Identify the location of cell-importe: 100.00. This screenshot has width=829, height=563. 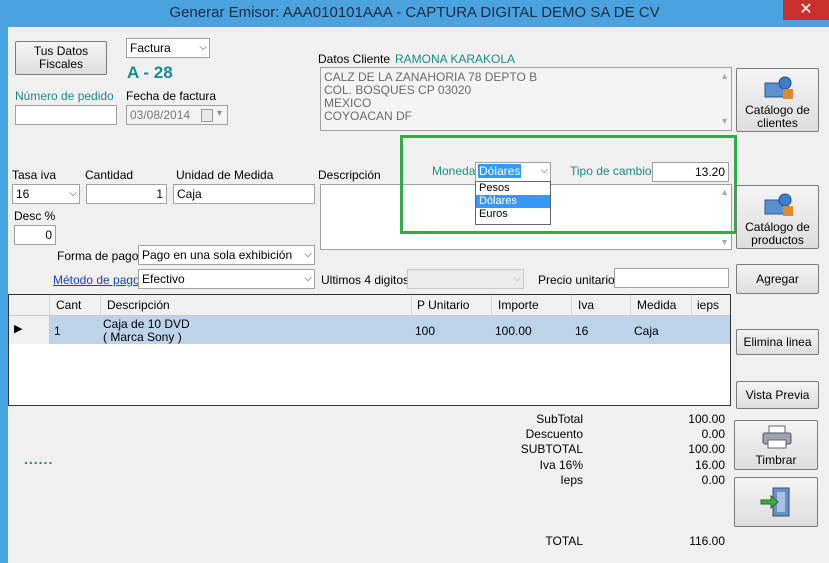
(513, 331).